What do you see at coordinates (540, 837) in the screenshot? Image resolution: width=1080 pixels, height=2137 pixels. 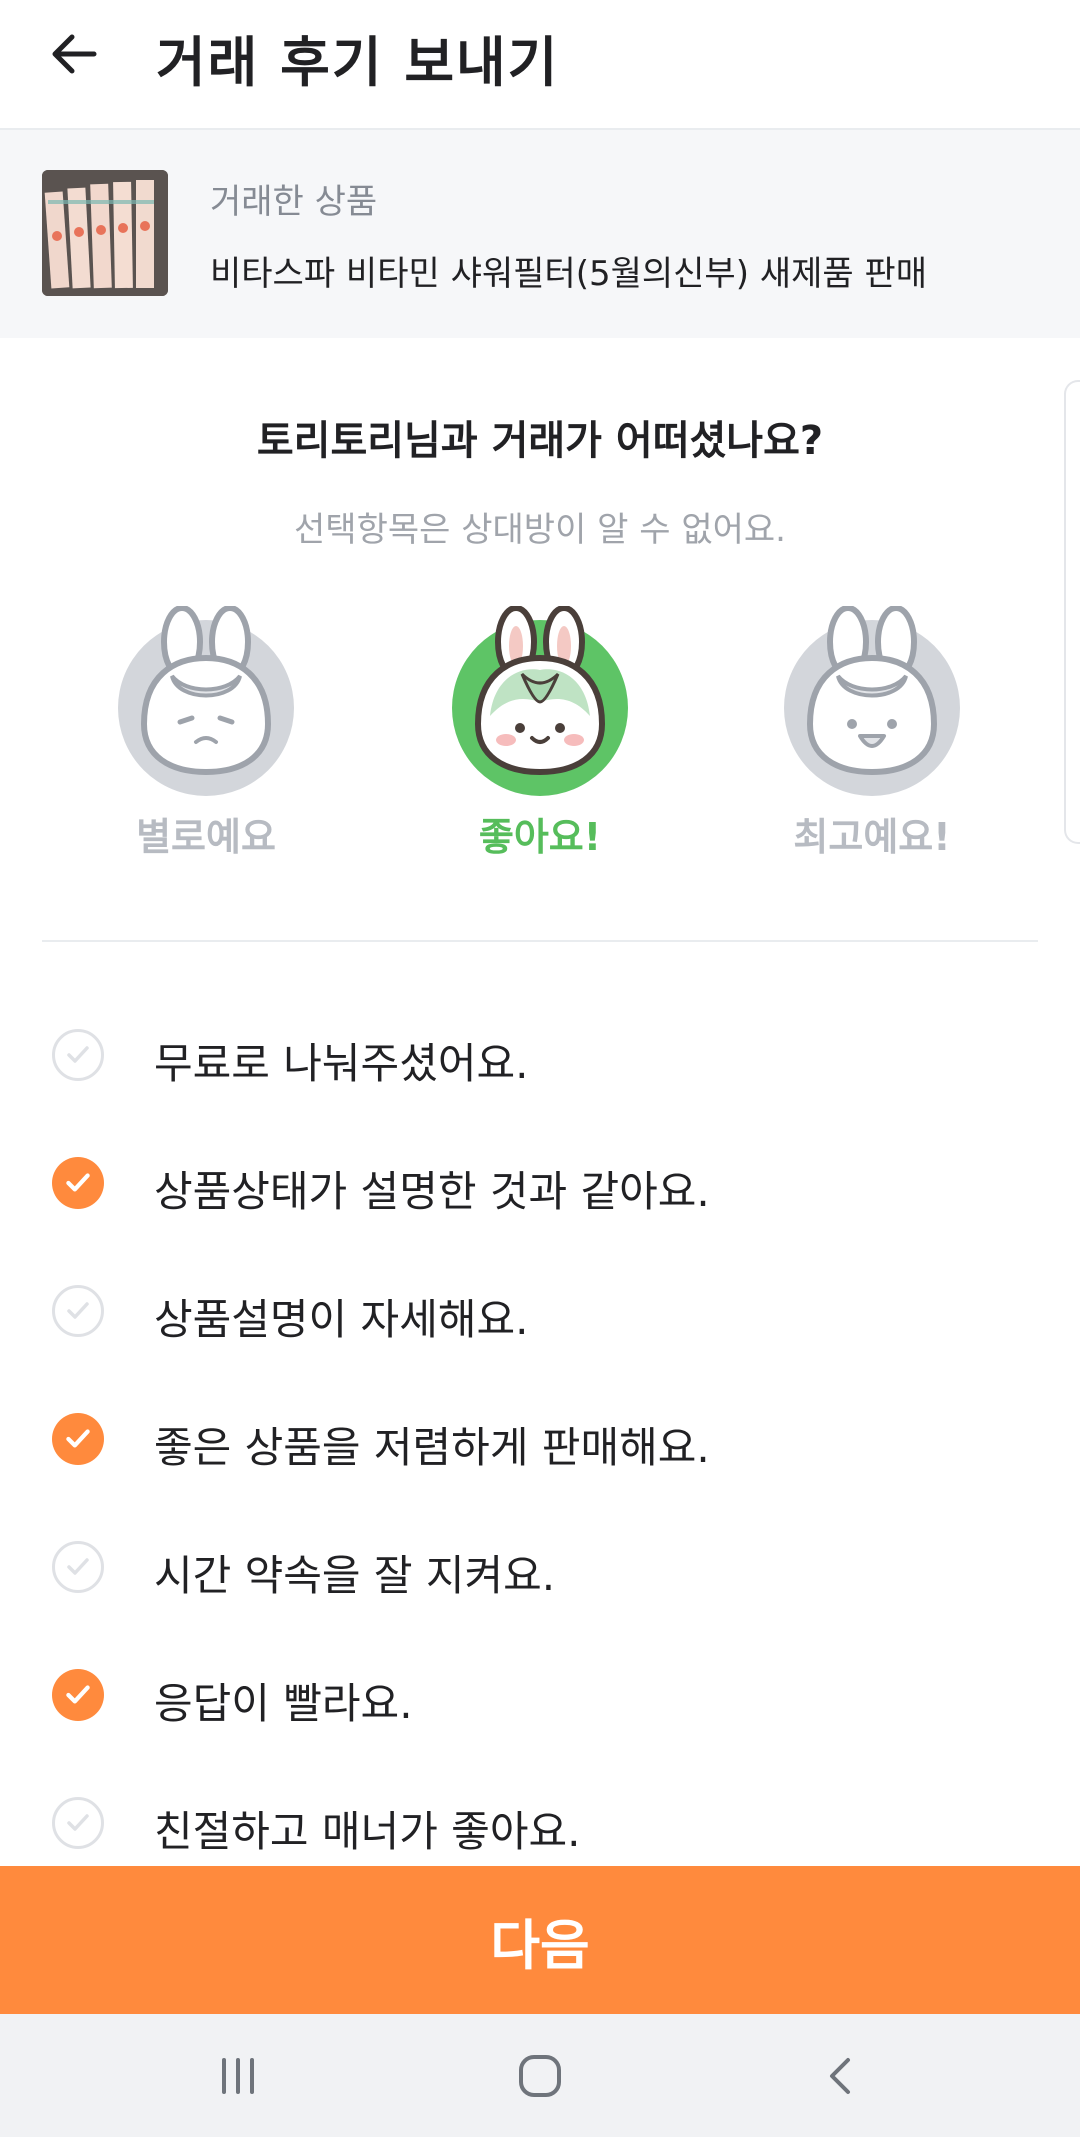 I see `rating-label-good: 좋아요!` at bounding box center [540, 837].